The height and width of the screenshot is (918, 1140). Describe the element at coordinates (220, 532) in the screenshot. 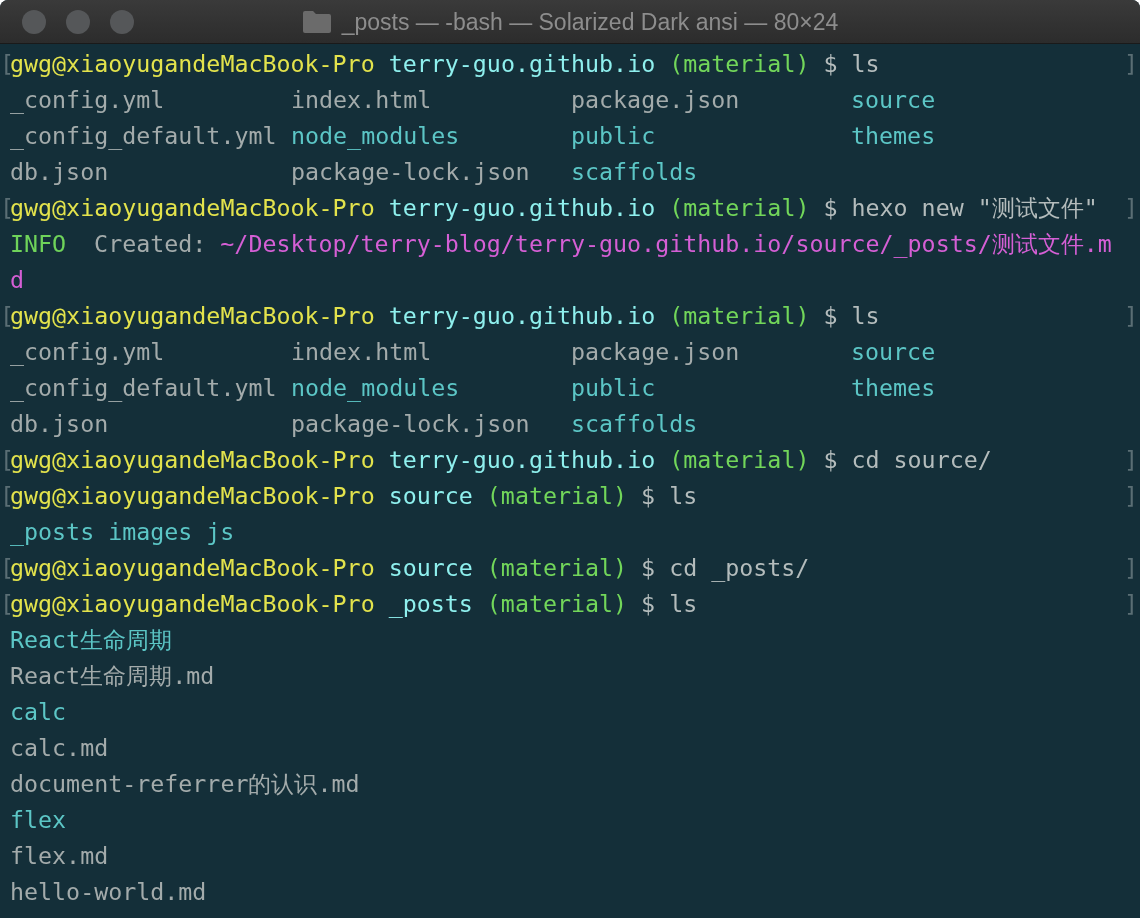

I see `folder-name: js` at that location.